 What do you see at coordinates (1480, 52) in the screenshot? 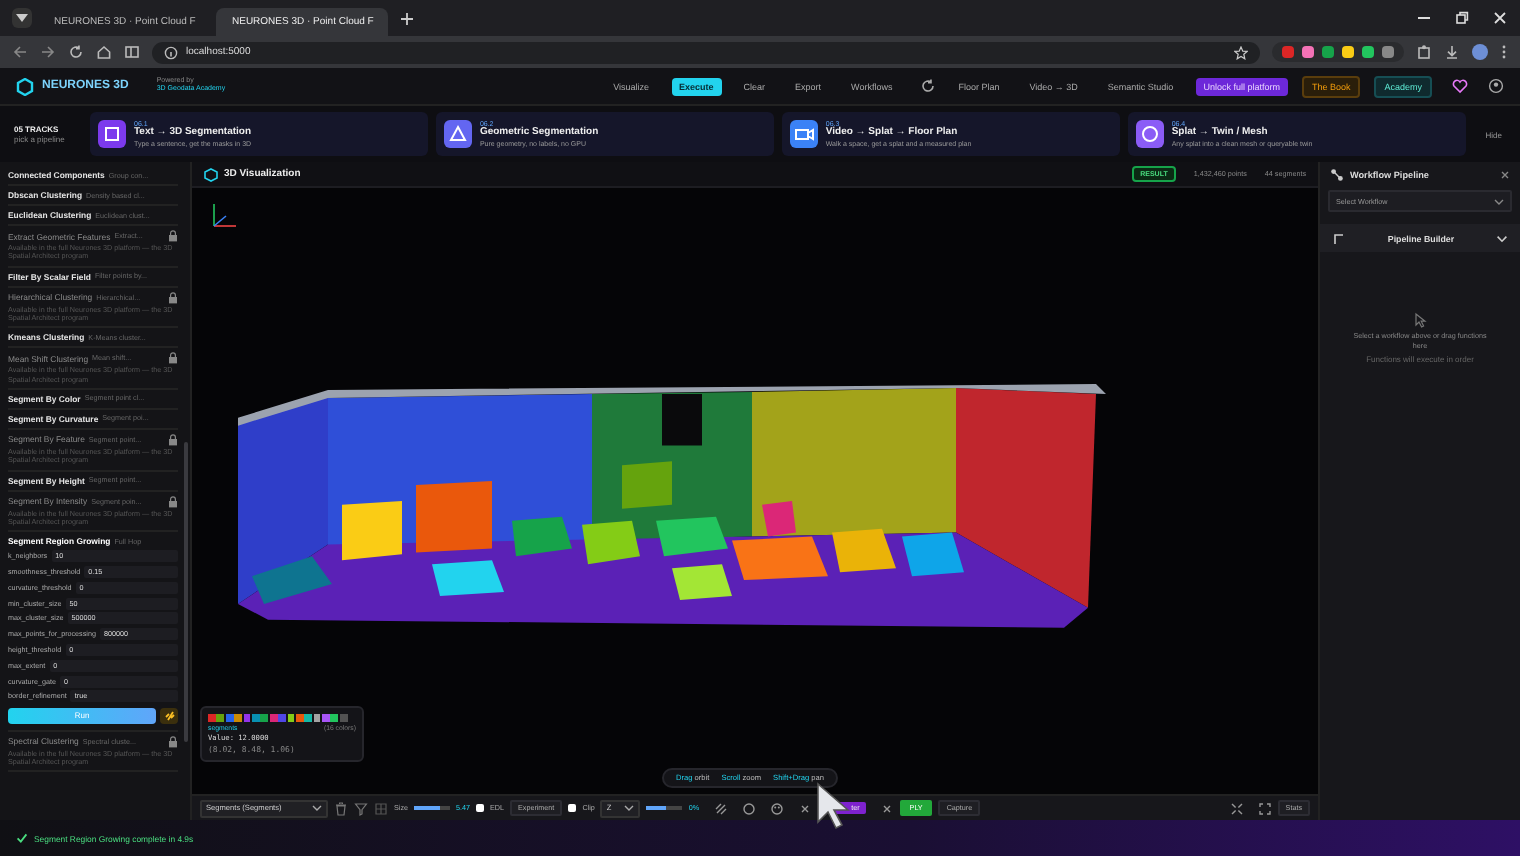
I see `profile-avatar` at bounding box center [1480, 52].